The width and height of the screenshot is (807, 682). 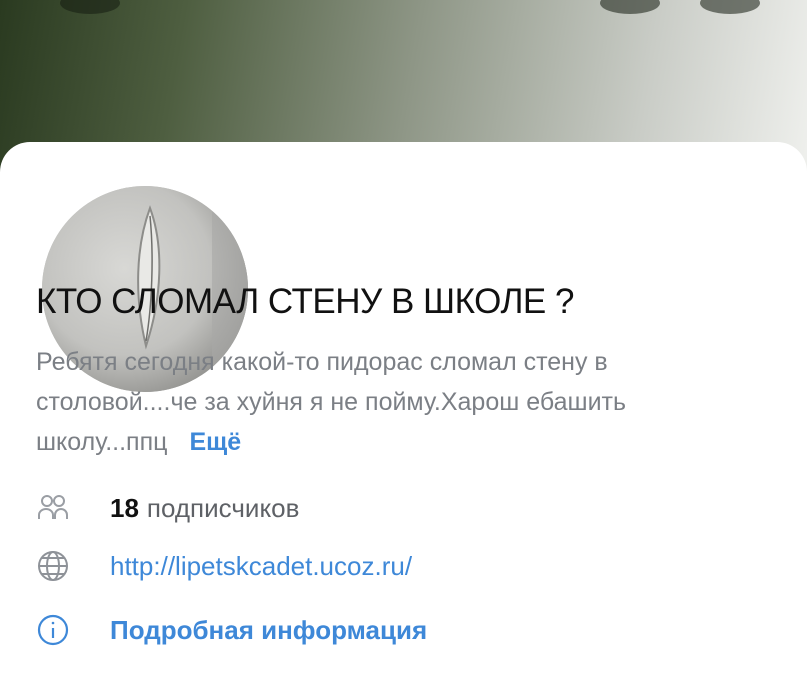 I want to click on website-link: http://lipetskcadet.ucoz.ru/, so click(x=261, y=566).